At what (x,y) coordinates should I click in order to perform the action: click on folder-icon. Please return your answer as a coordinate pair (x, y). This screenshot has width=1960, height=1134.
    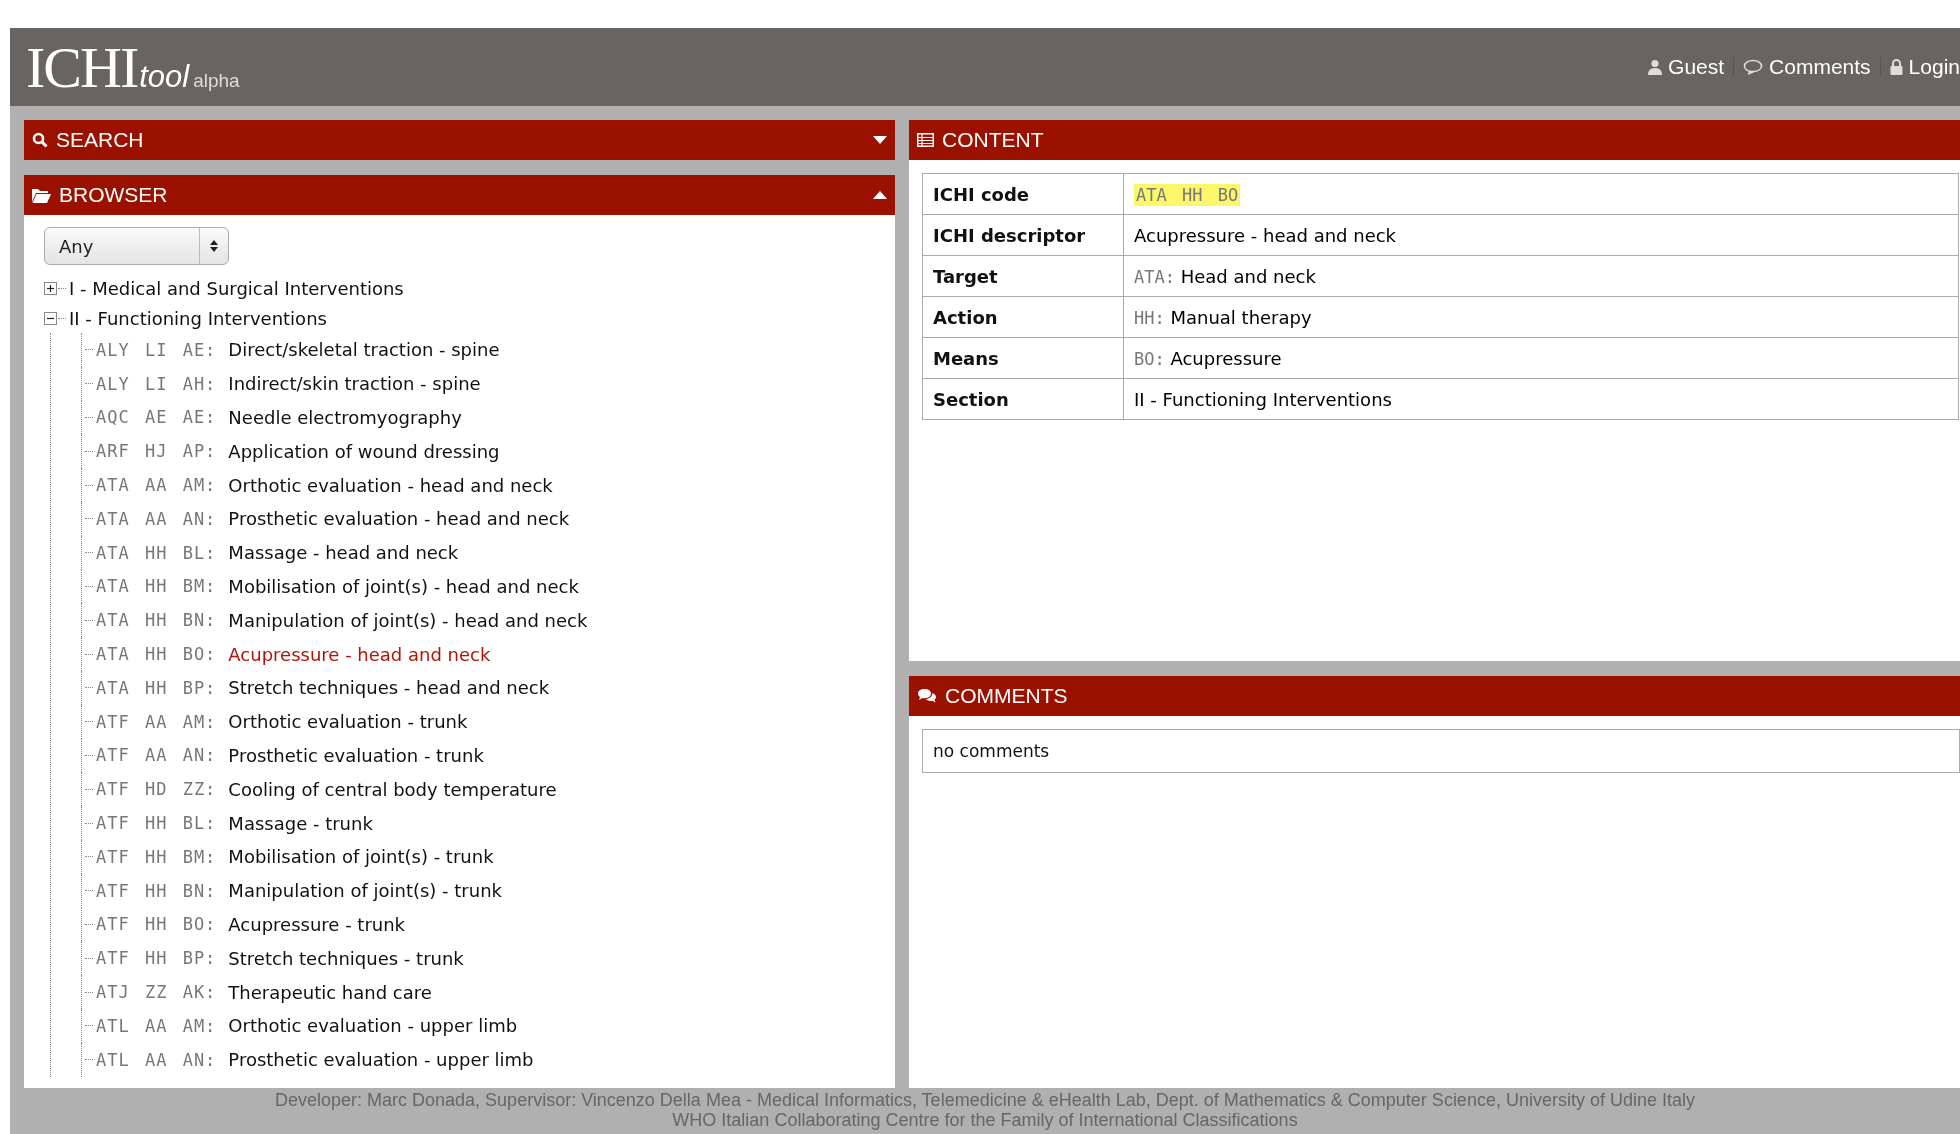
    Looking at the image, I should click on (41, 195).